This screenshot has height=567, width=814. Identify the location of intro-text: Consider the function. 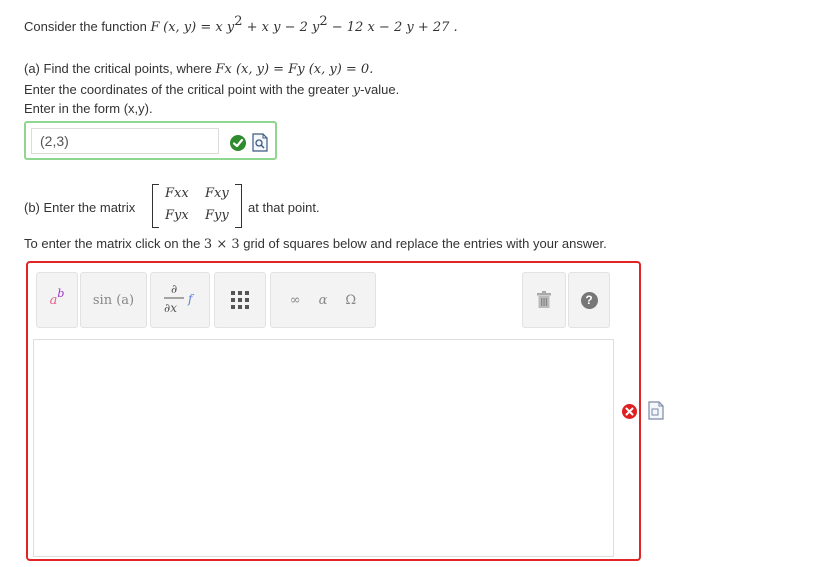
(87, 26).